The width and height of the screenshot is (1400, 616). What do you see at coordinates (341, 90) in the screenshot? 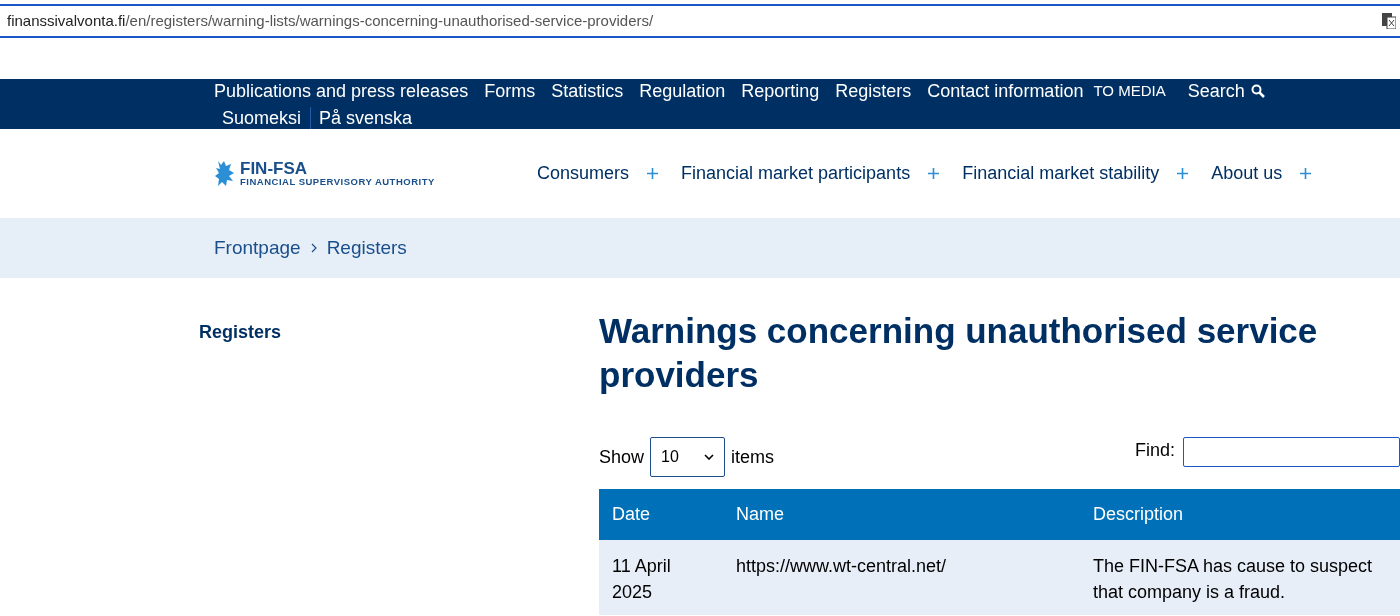
I see `top-nav-link: Publications and press releases` at bounding box center [341, 90].